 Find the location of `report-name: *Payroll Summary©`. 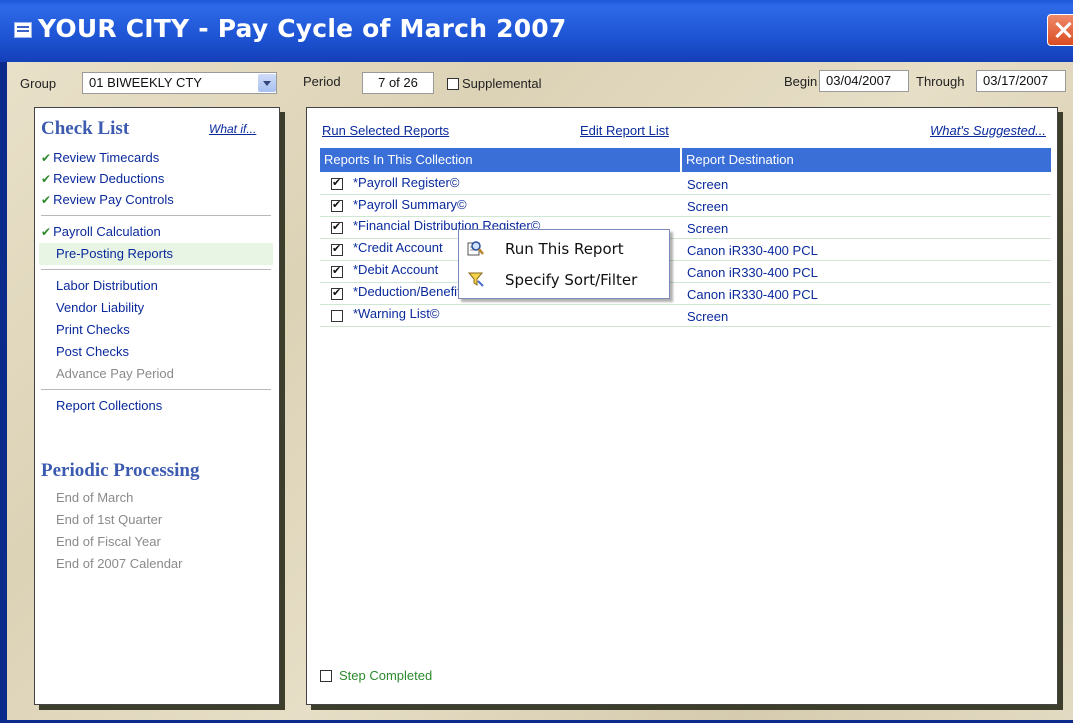

report-name: *Payroll Summary© is located at coordinates (410, 204).